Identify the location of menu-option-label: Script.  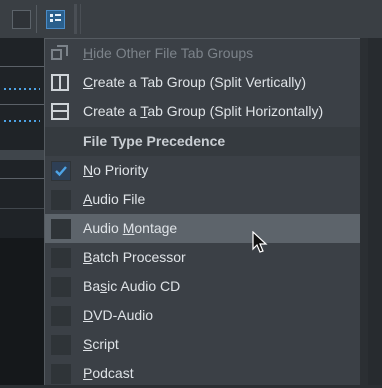
(101, 344).